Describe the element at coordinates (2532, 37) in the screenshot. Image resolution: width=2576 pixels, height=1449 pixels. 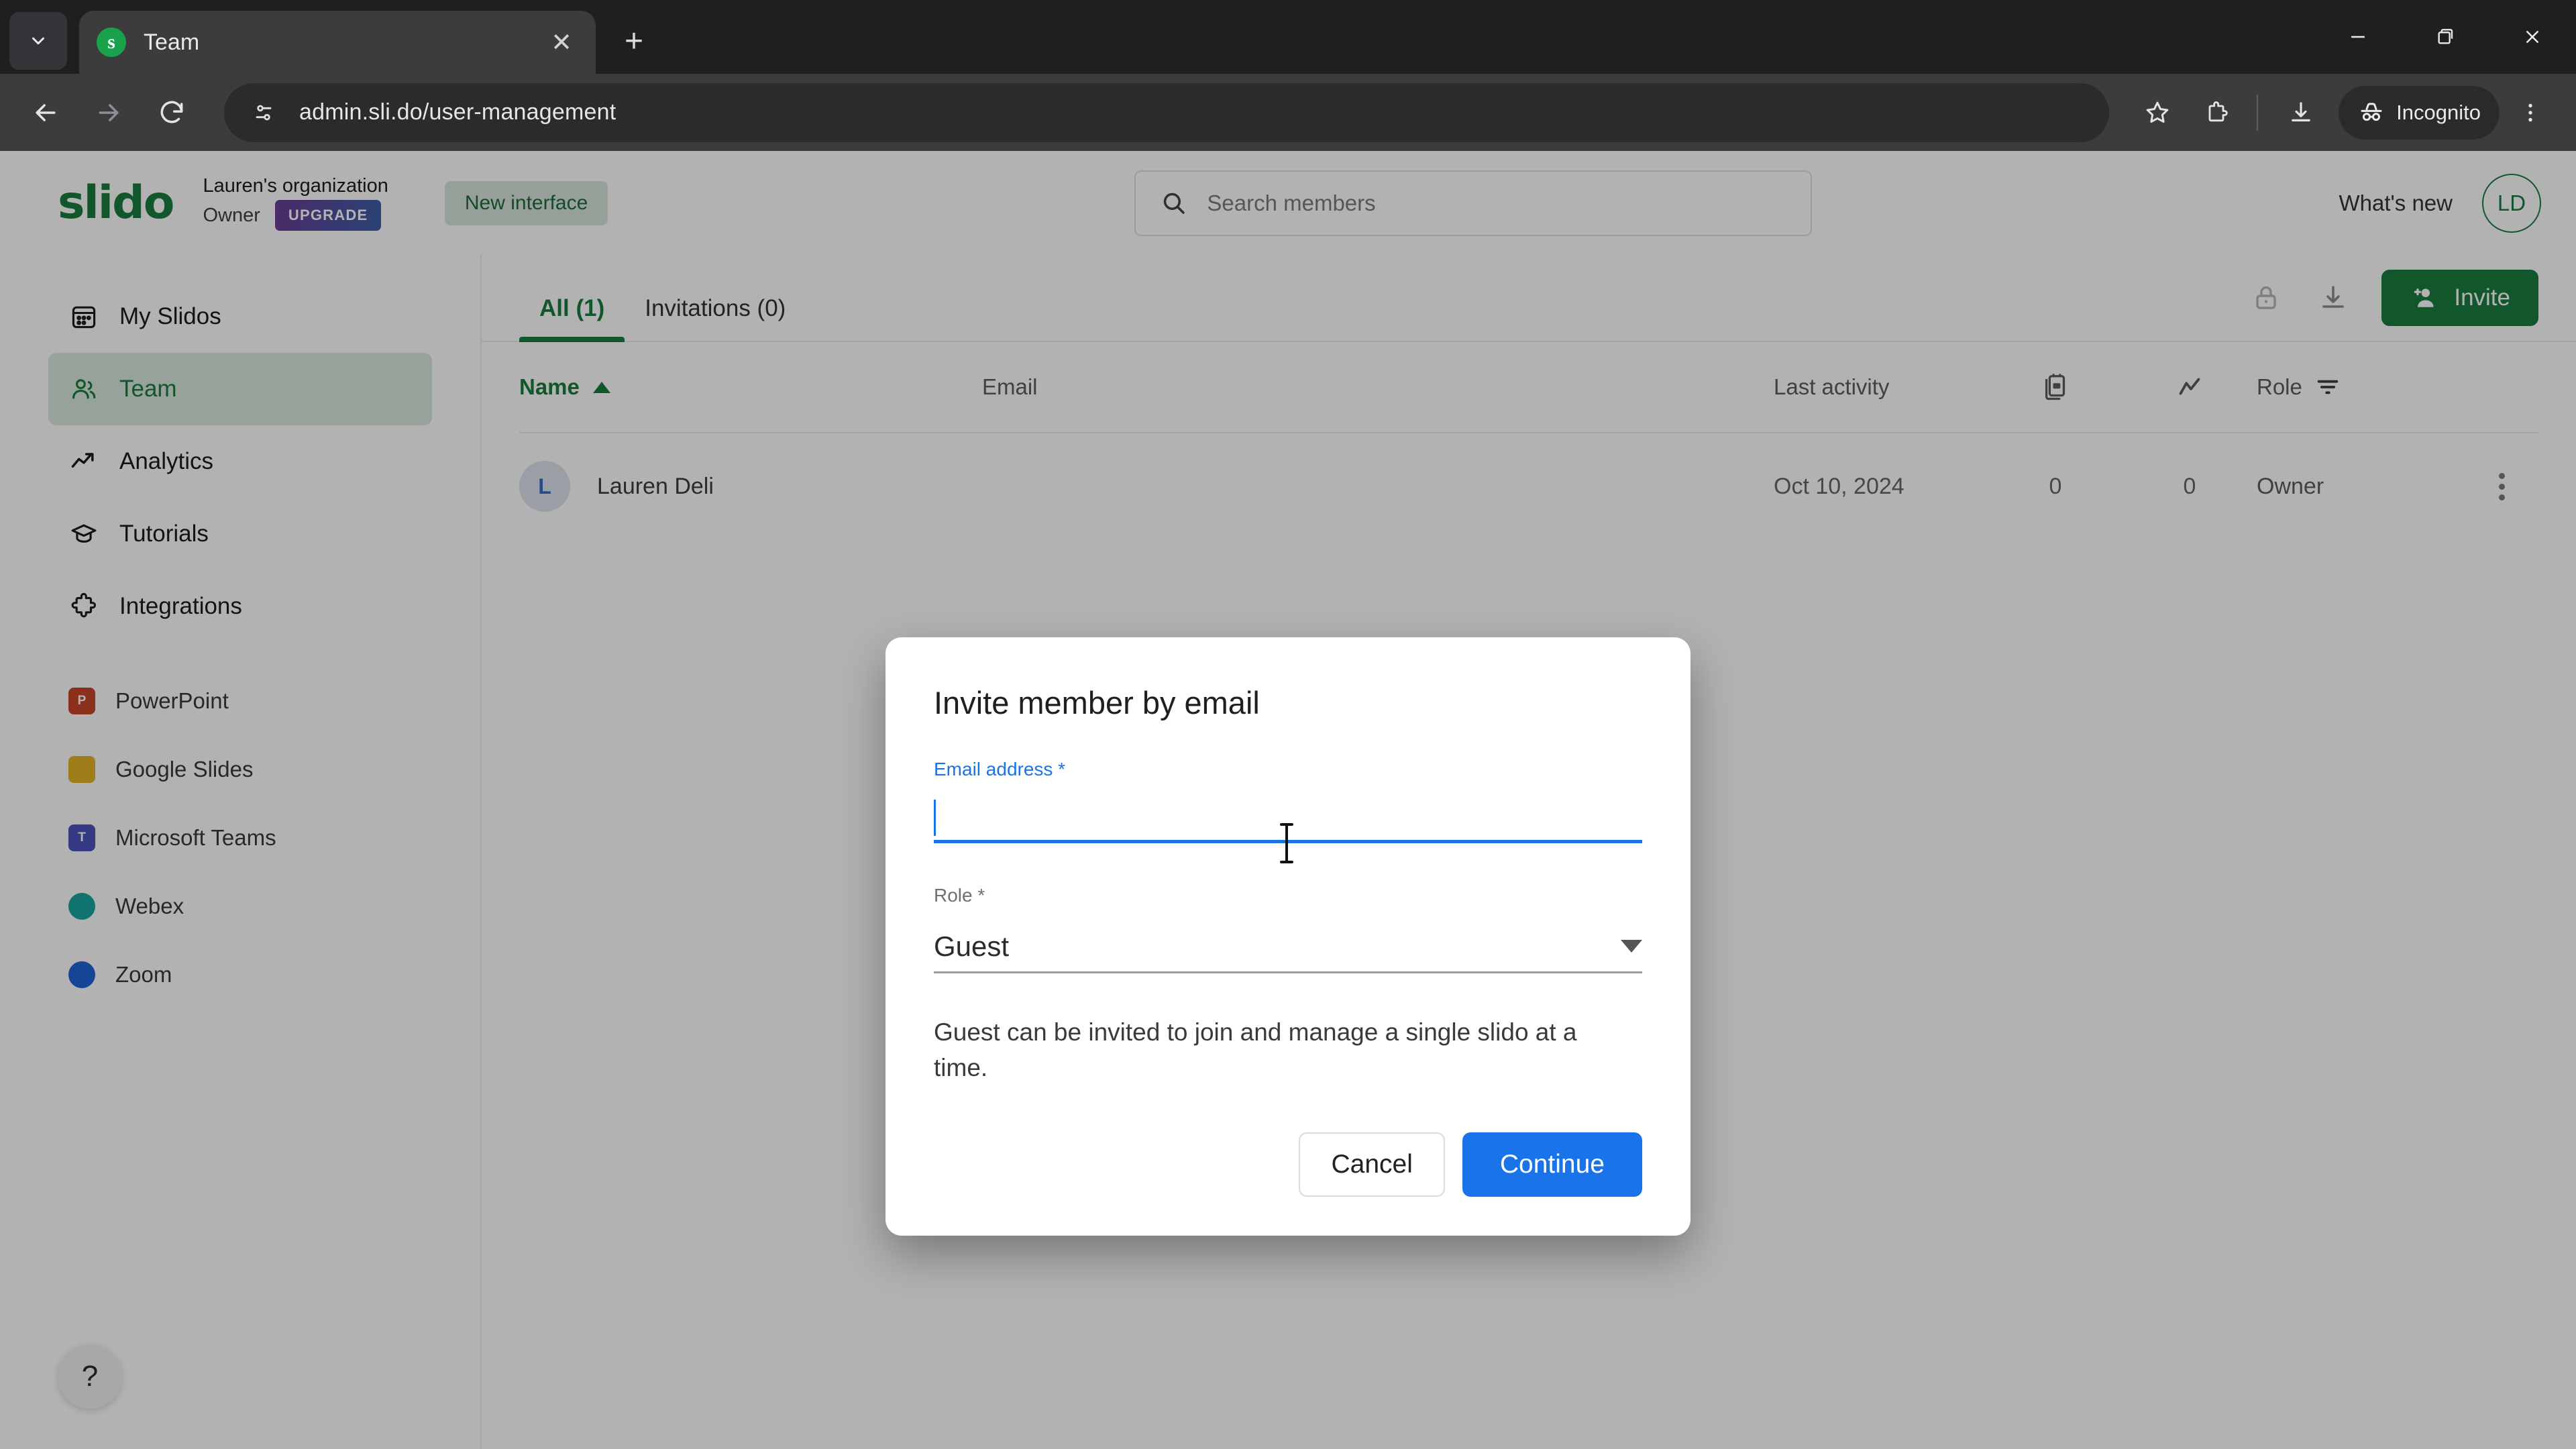
I see `close-window-icon` at that location.